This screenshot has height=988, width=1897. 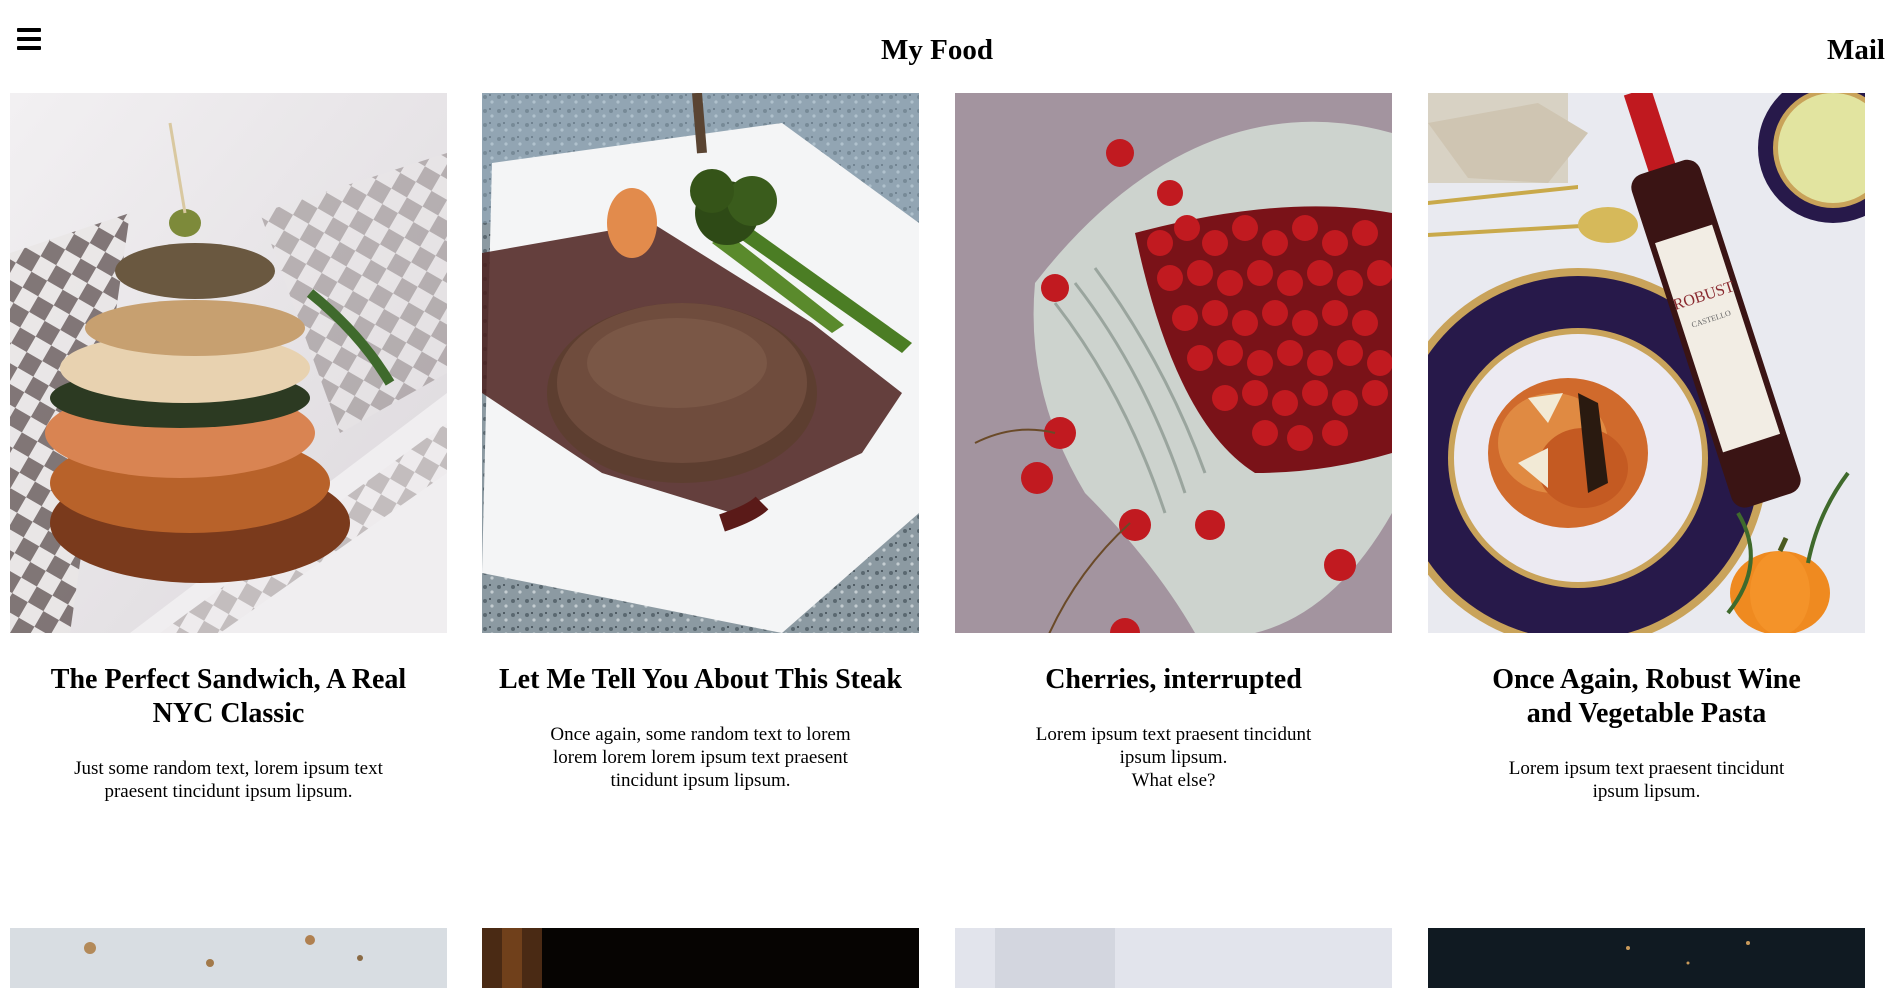 I want to click on card-row2-4-photo, so click(x=1646, y=958).